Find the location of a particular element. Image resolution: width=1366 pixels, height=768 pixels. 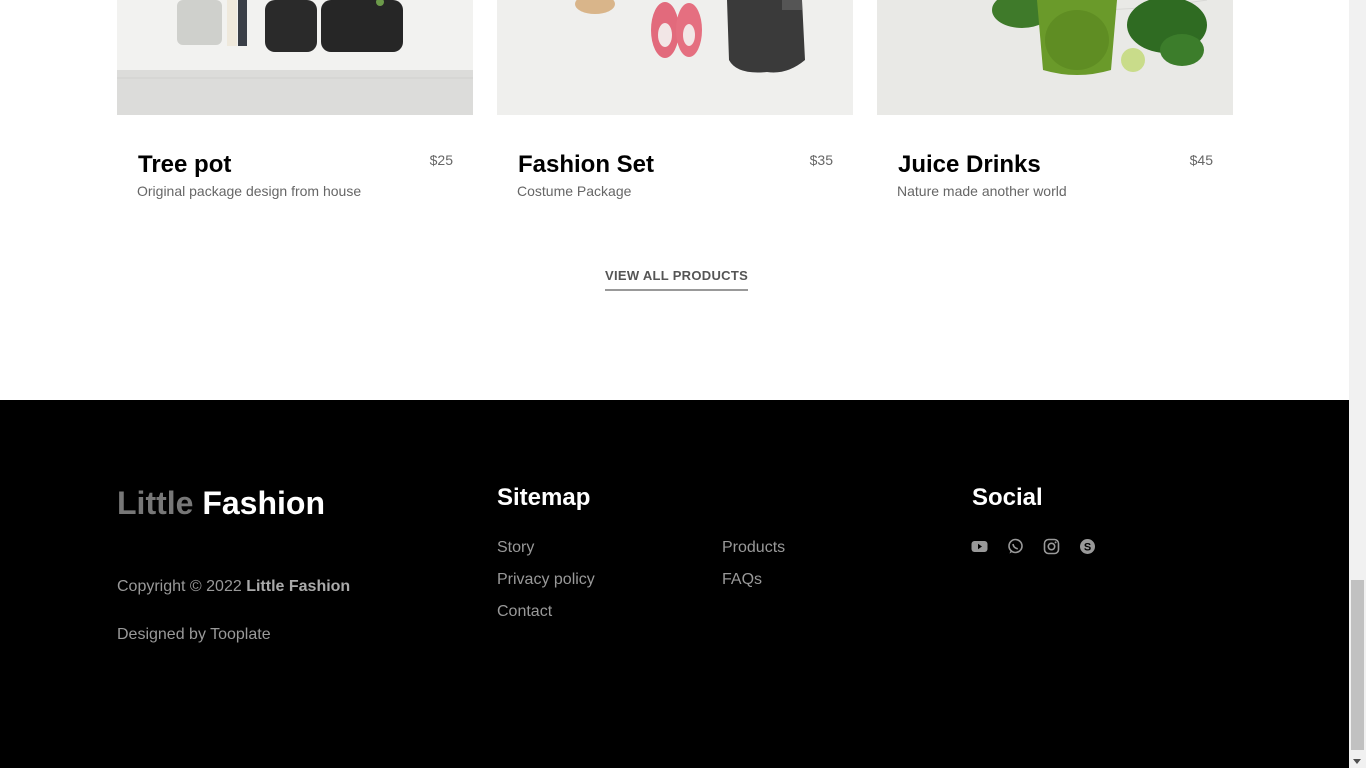

product-image-fashion-set is located at coordinates (675, 57).